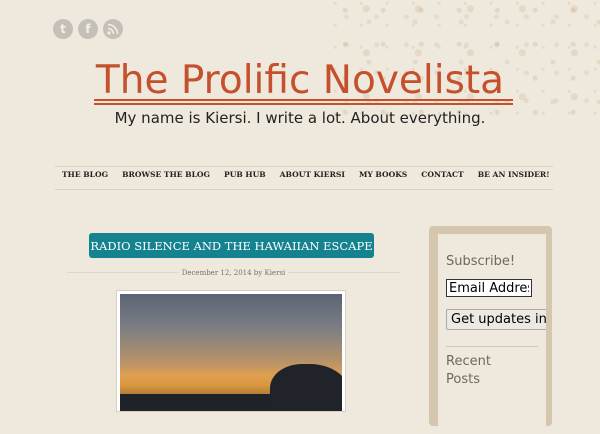 The width and height of the screenshot is (600, 434). I want to click on title-underline, so click(303, 100).